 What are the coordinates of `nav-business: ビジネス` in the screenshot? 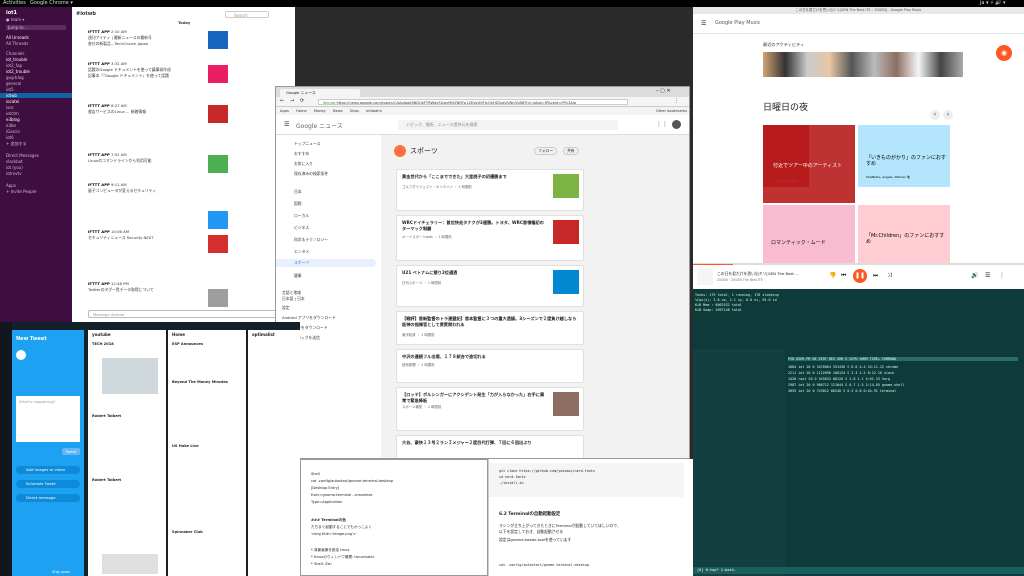 It's located at (301, 228).